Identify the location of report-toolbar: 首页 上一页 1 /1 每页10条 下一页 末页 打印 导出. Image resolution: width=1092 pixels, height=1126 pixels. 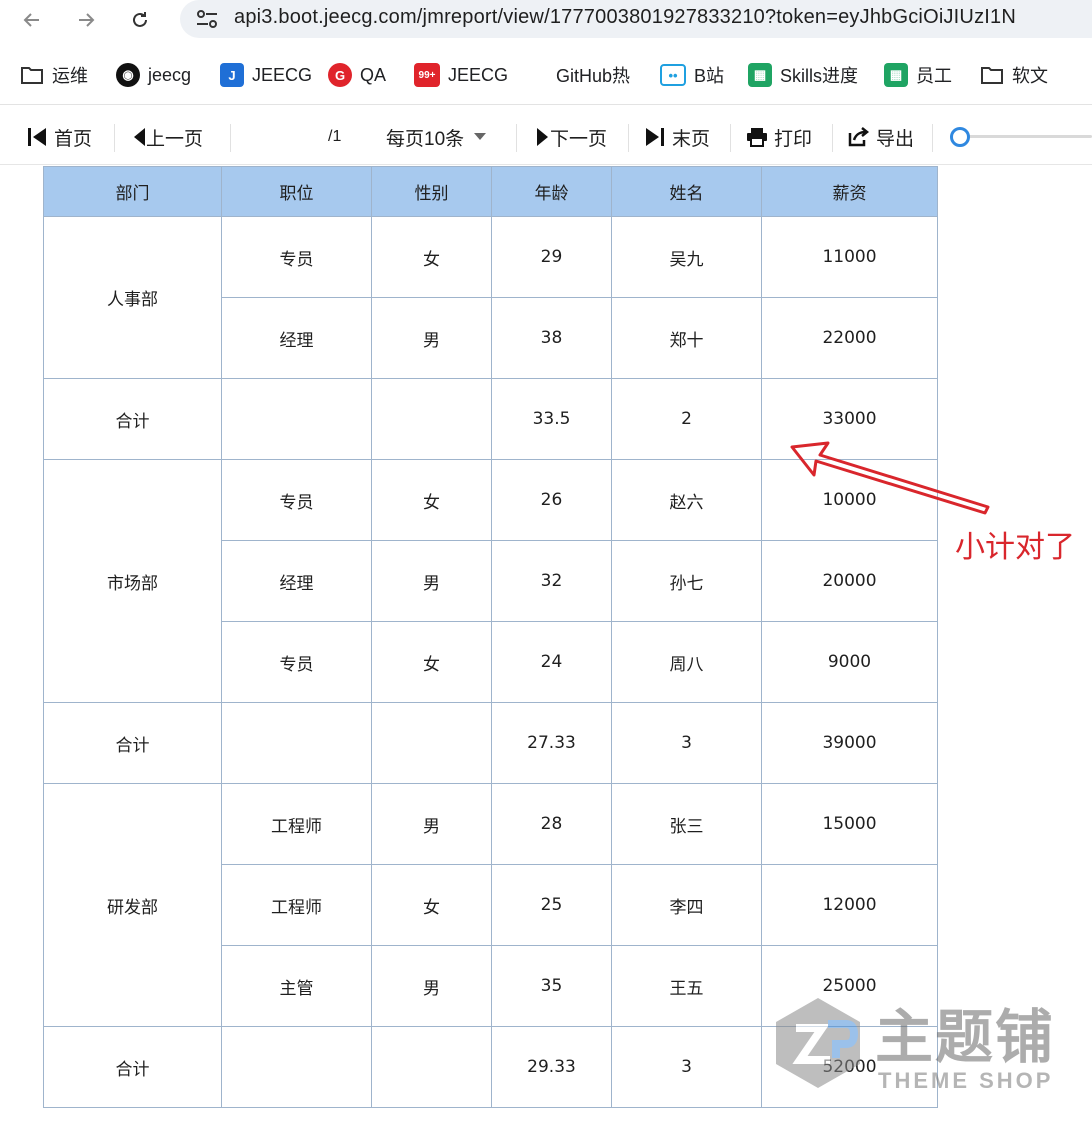
(546, 185).